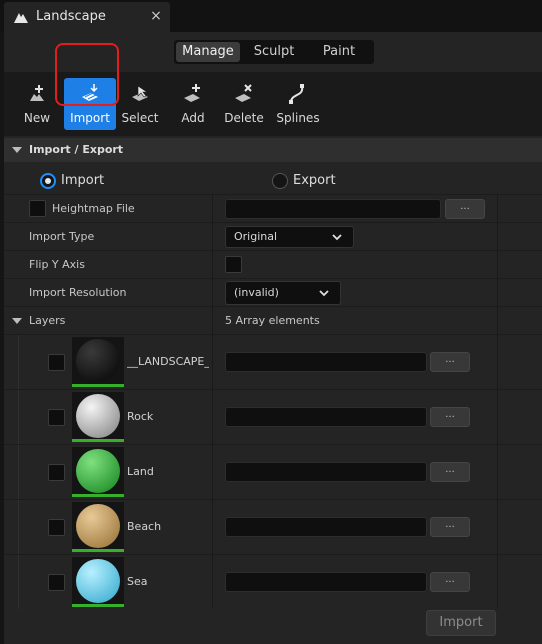 The height and width of the screenshot is (644, 542). I want to click on tool-splines-button: Splines, so click(298, 104).